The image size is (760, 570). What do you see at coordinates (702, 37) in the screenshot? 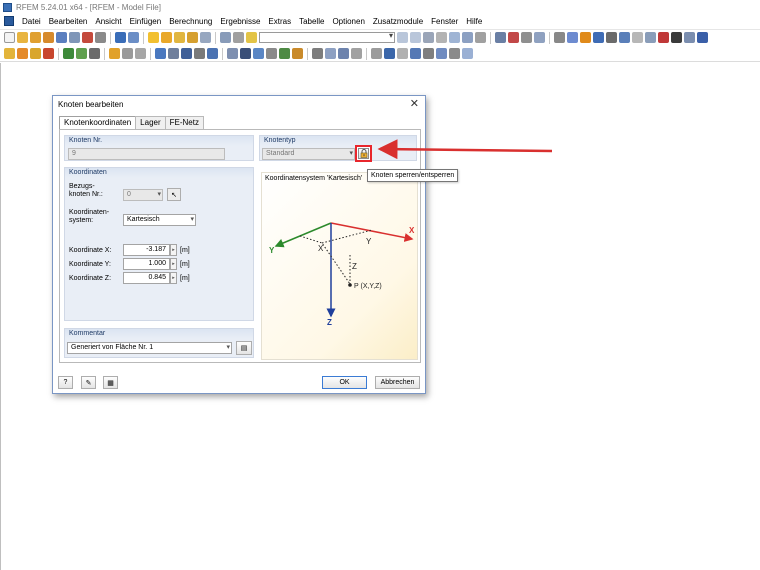
I see `pin-icon` at bounding box center [702, 37].